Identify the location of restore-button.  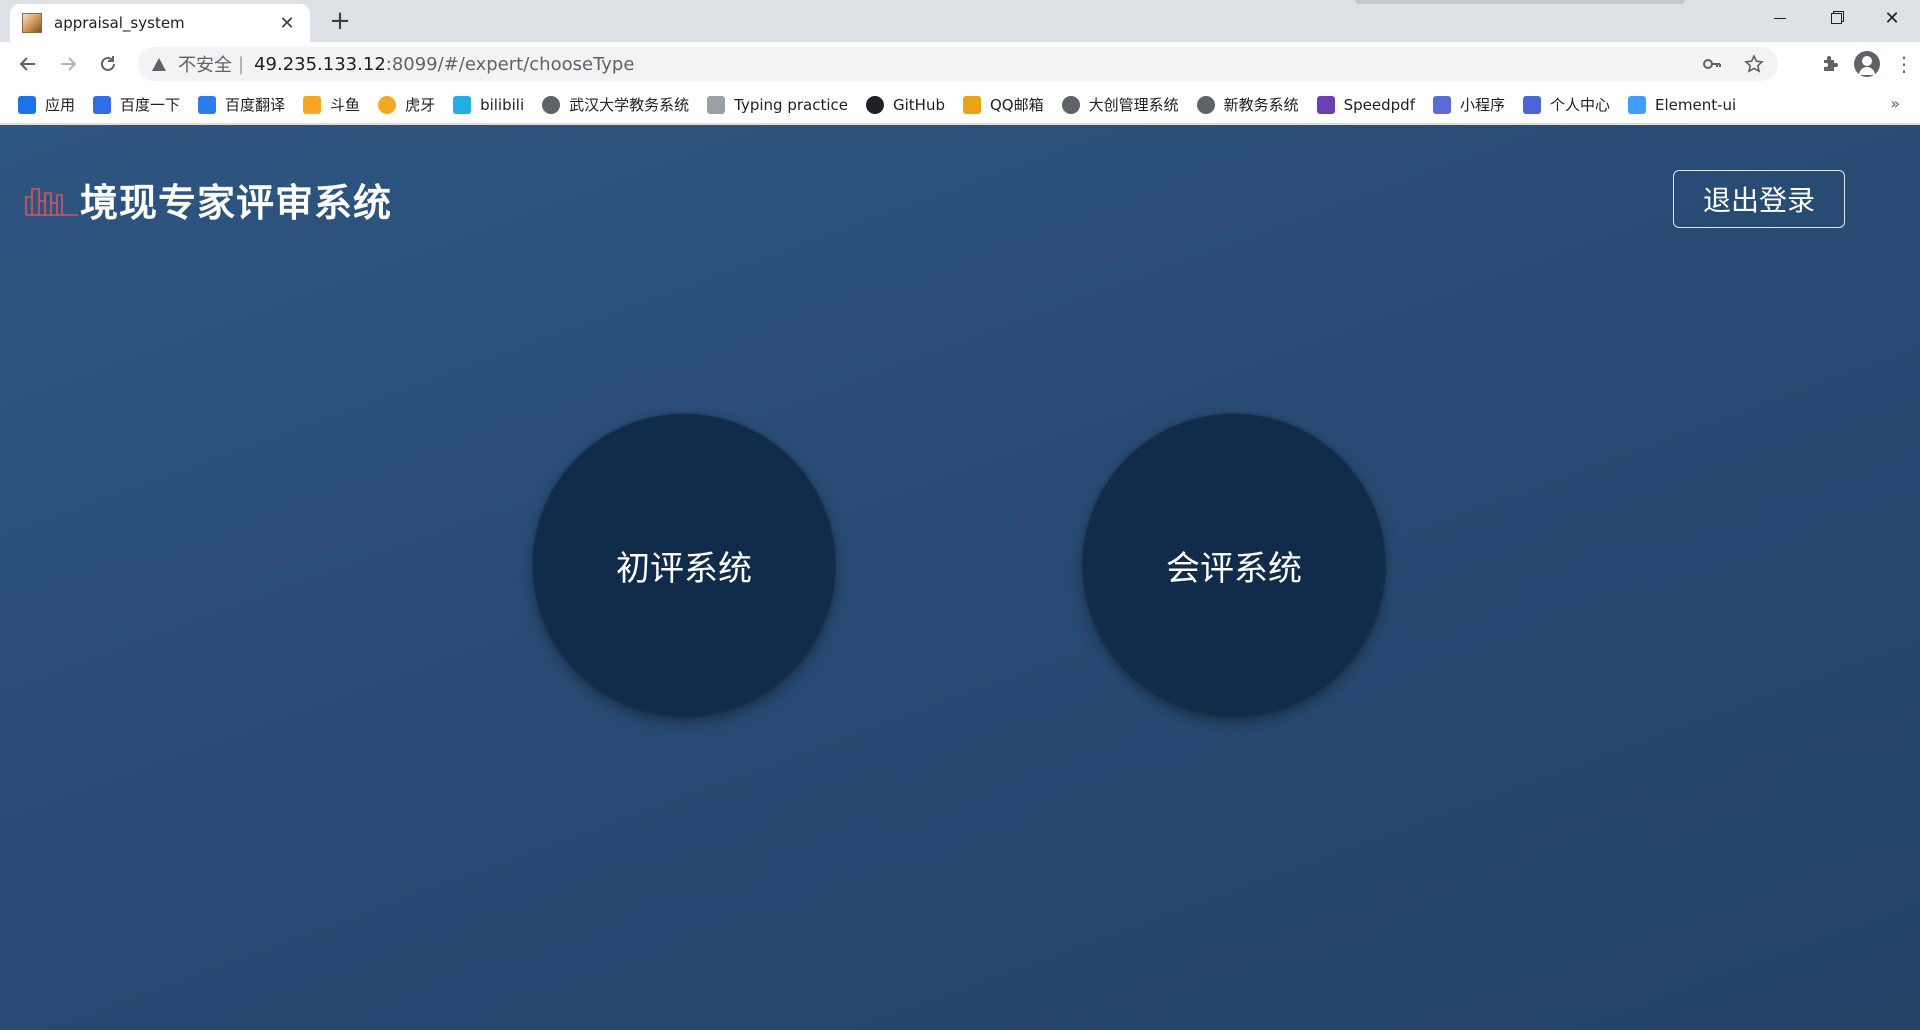
(1836, 18).